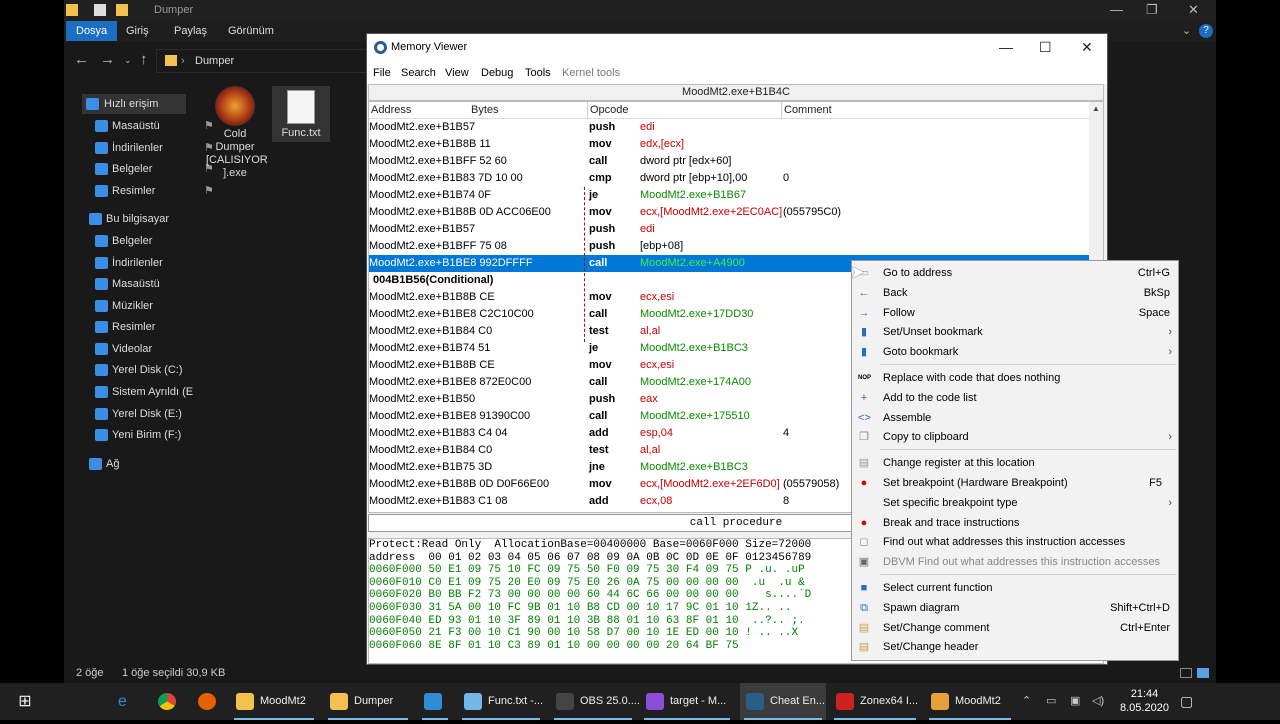 The height and width of the screenshot is (724, 1280). I want to click on menu-debug: Debug, so click(497, 73).